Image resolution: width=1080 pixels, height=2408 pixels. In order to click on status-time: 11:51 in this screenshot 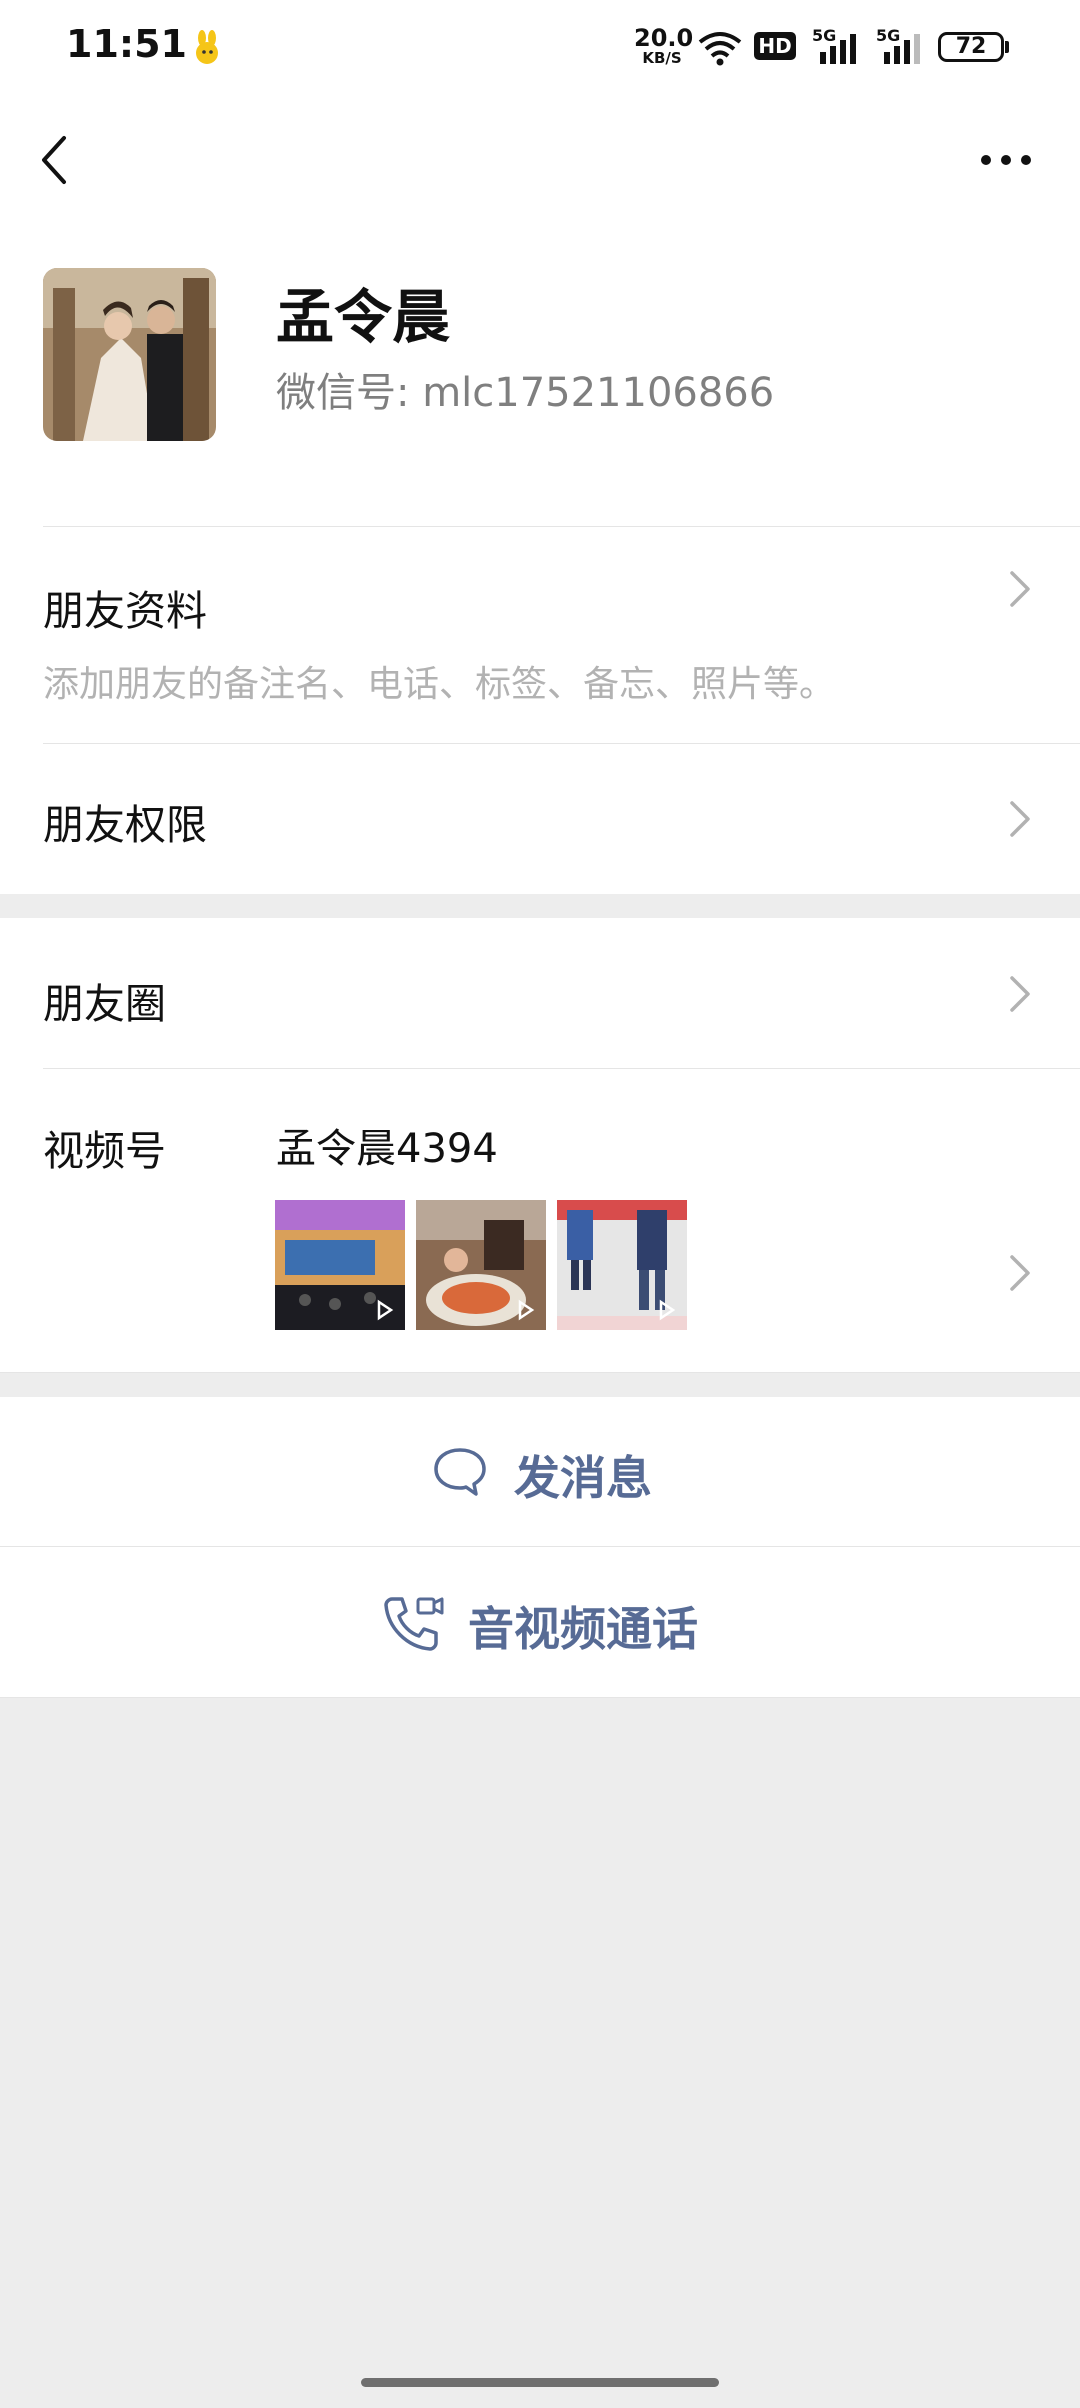, I will do `click(126, 44)`.